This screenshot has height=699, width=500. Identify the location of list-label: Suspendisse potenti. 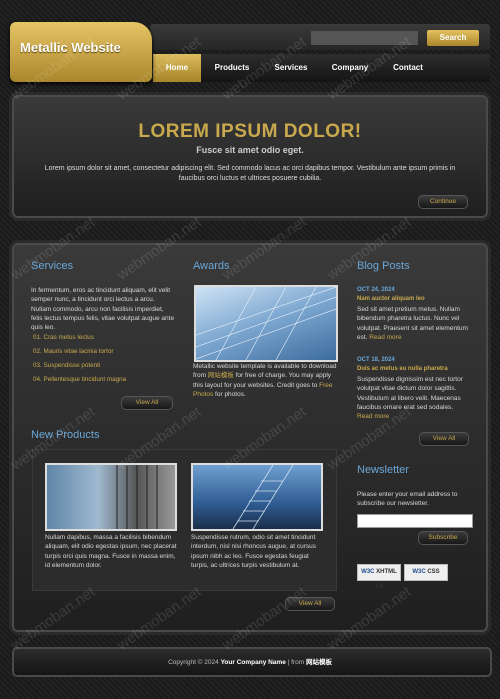
(72, 365).